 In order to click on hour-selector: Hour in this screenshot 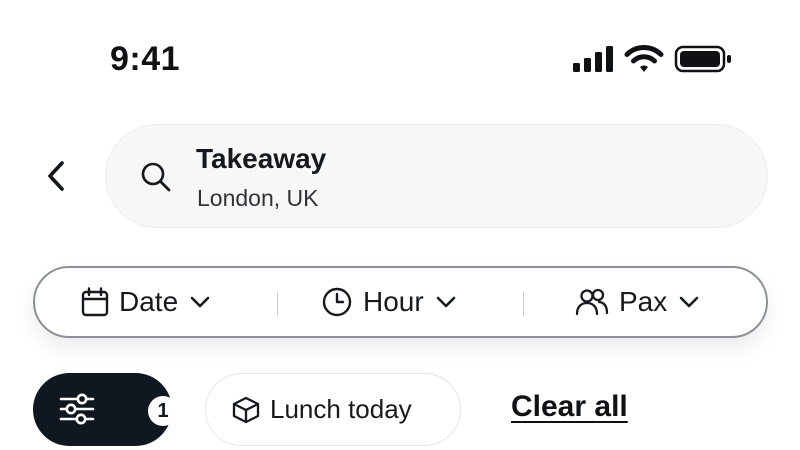, I will do `click(388, 302)`.